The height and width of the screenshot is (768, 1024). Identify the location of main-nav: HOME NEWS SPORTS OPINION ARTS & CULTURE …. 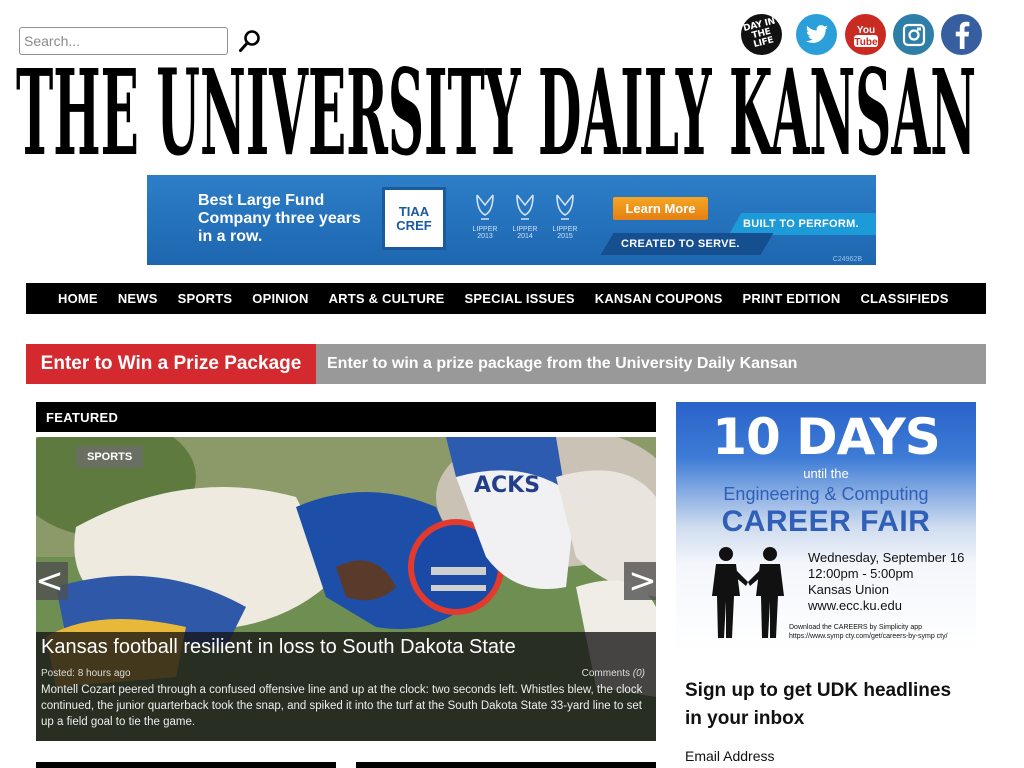
(506, 298).